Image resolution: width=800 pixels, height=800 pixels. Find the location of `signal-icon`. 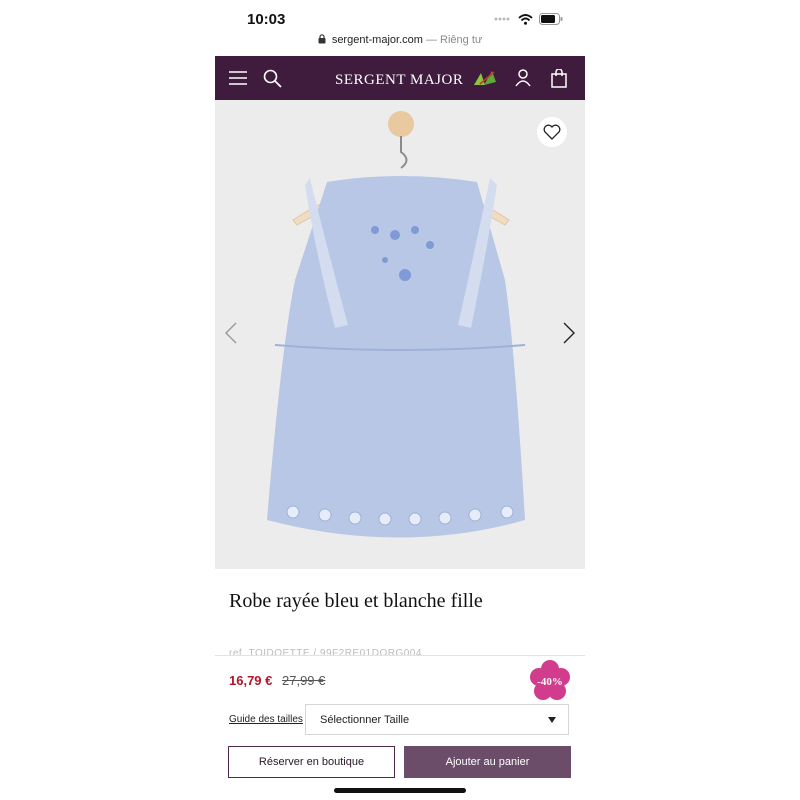

signal-icon is located at coordinates (502, 19).